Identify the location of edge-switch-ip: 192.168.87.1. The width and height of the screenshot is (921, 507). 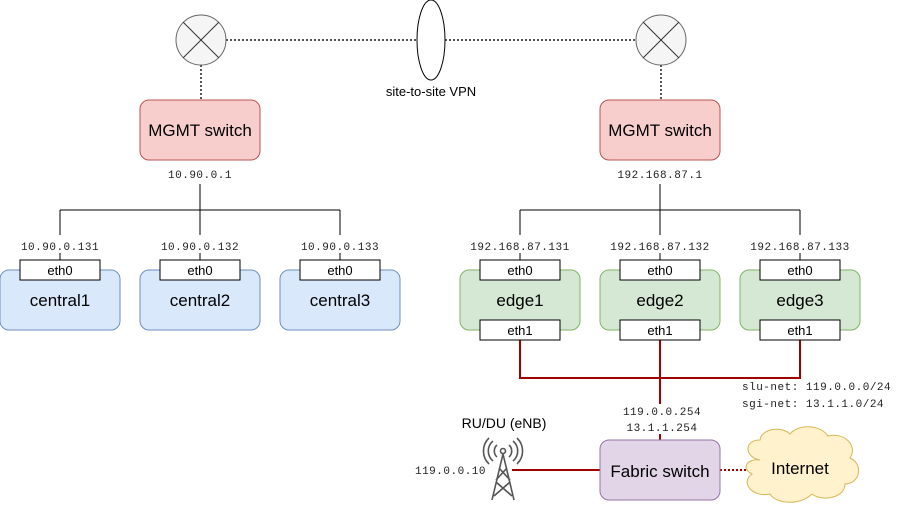
(659, 176).